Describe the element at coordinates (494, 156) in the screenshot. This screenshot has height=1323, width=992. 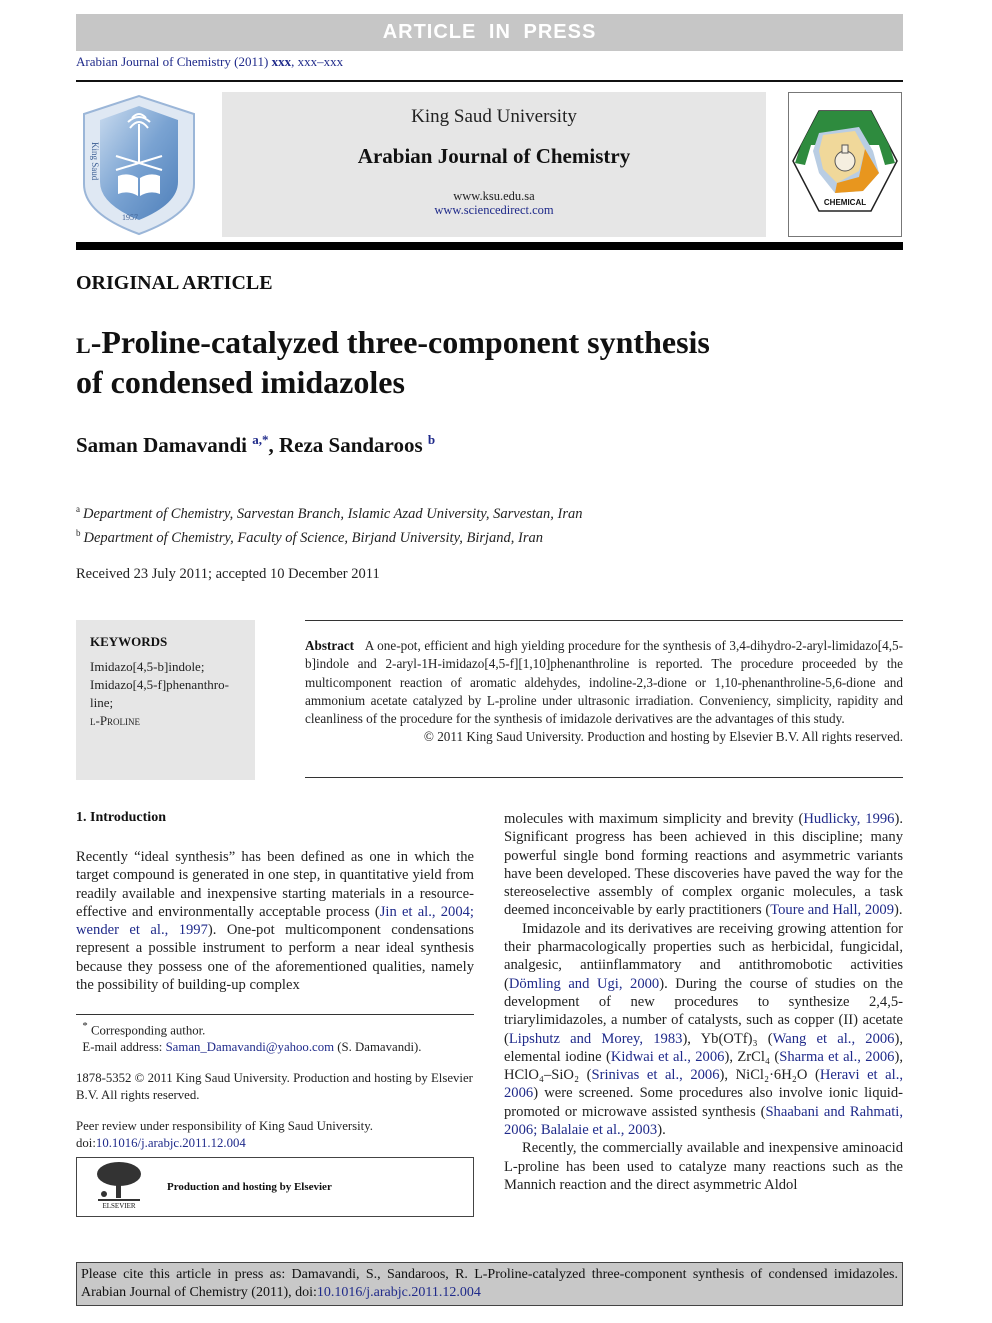
I see `journal-name: Arabian Journal of Chemistry` at that location.